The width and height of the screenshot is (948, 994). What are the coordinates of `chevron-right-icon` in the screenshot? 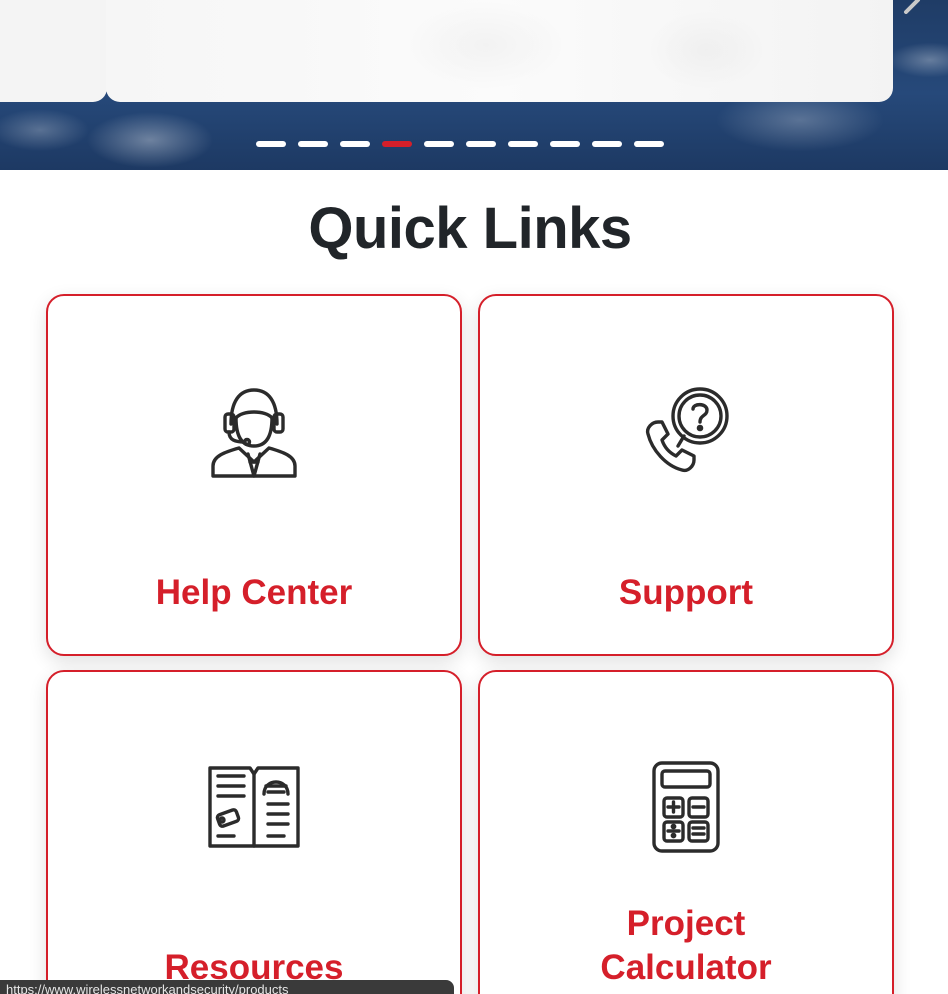 It's located at (912, 7).